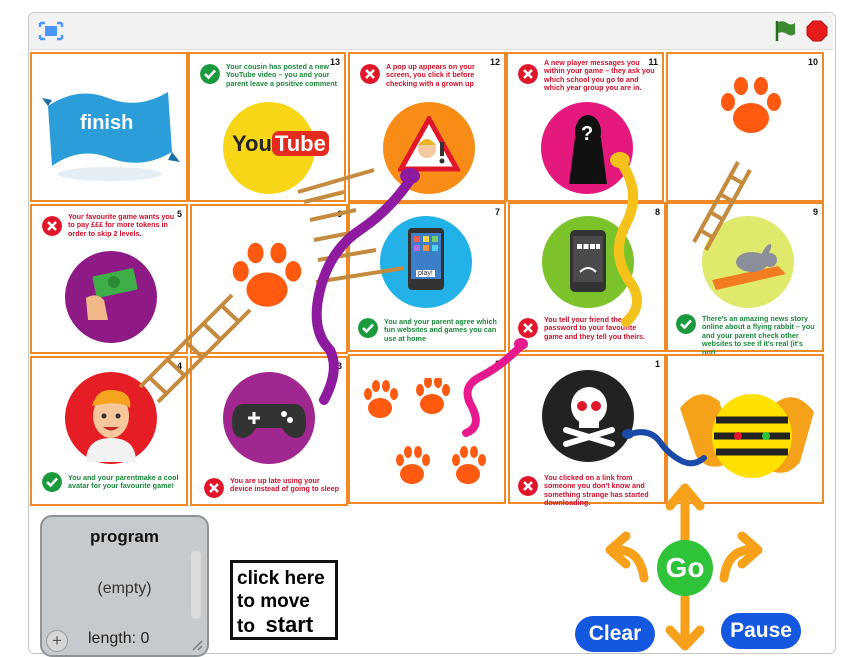  What do you see at coordinates (57, 641) in the screenshot?
I see `add-icon: +` at bounding box center [57, 641].